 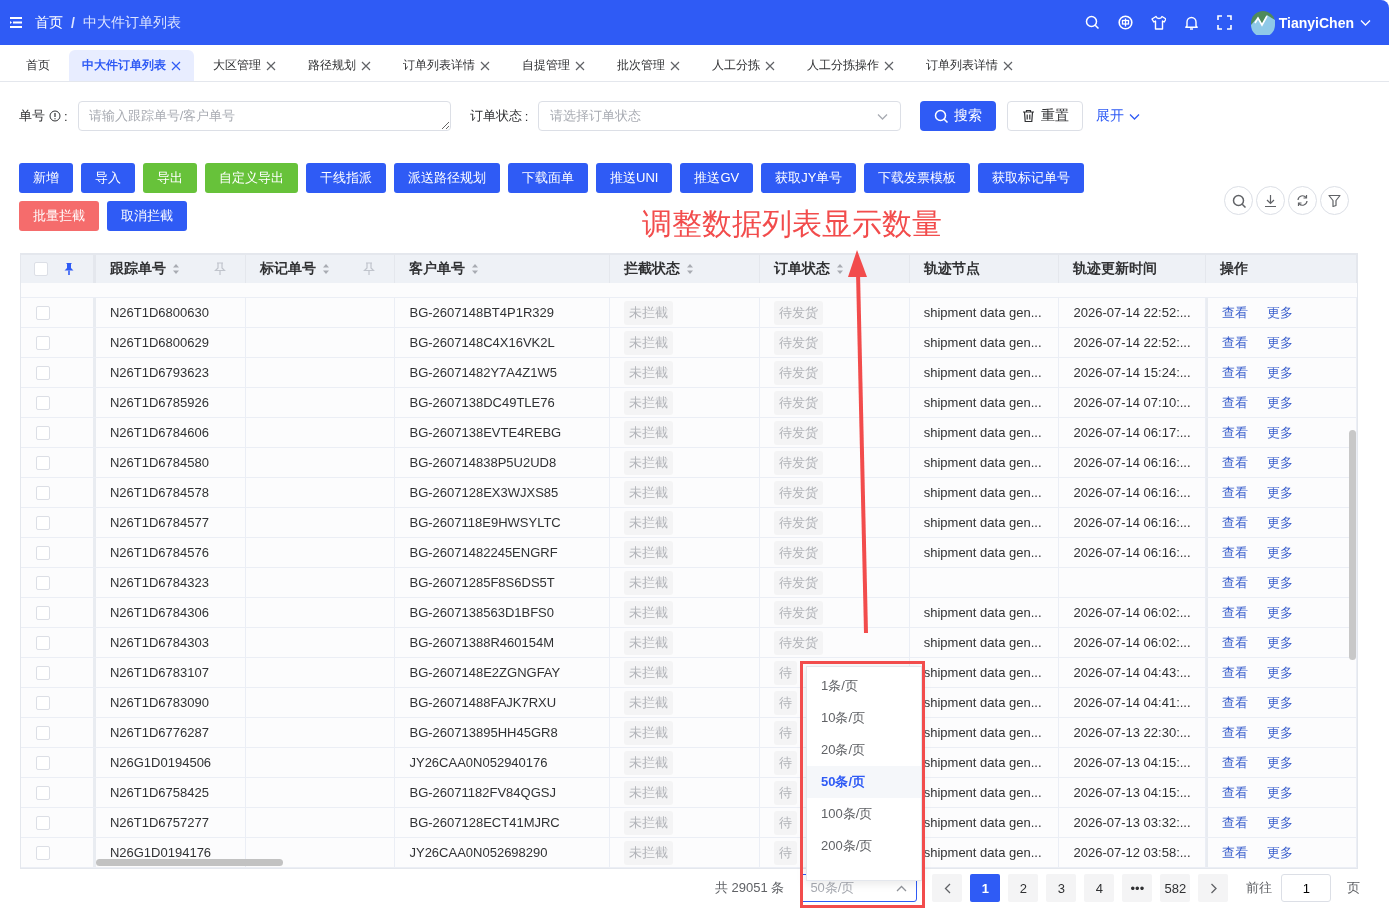 What do you see at coordinates (1115, 269) in the screenshot?
I see `column-header: 轨迹更新时间` at bounding box center [1115, 269].